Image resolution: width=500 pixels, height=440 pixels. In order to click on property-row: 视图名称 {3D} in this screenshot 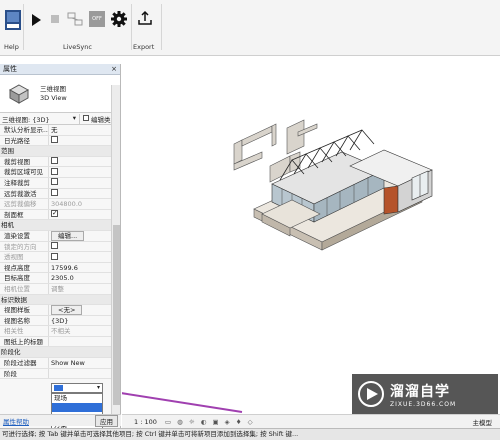, I will do `click(60, 321)`.